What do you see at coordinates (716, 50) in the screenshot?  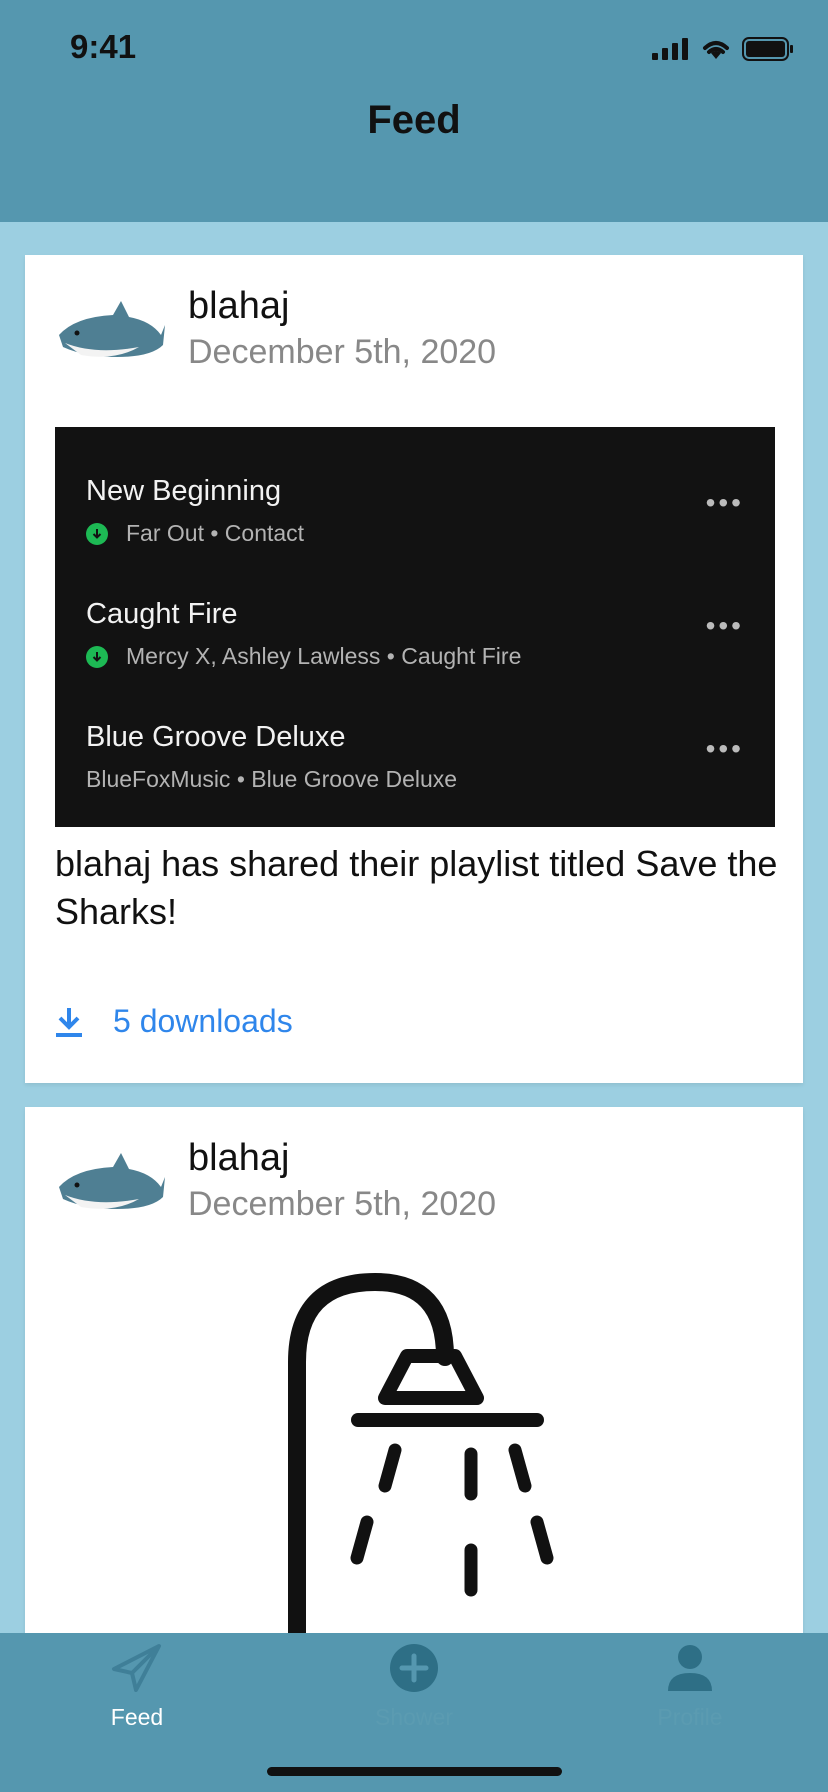 I see `wifi-icon` at bounding box center [716, 50].